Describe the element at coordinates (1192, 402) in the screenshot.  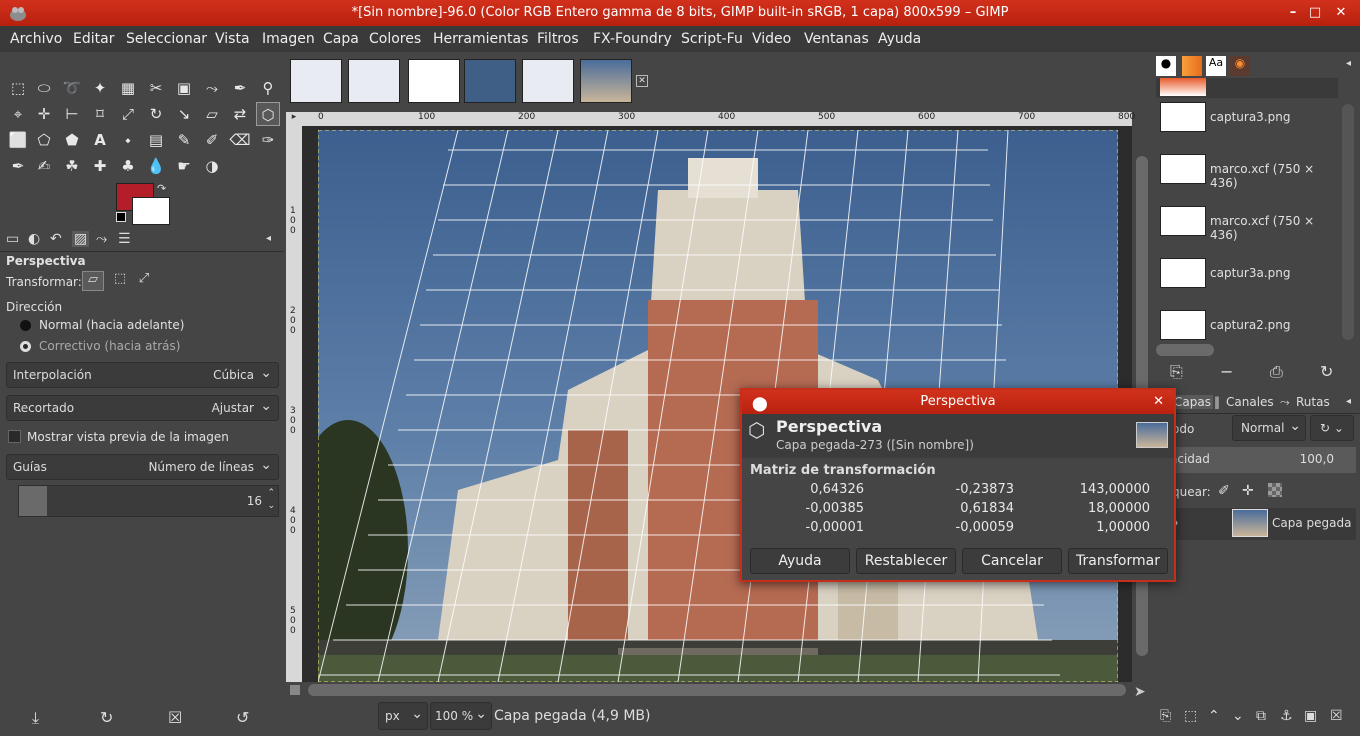
I see `tab-capas: Capas` at that location.